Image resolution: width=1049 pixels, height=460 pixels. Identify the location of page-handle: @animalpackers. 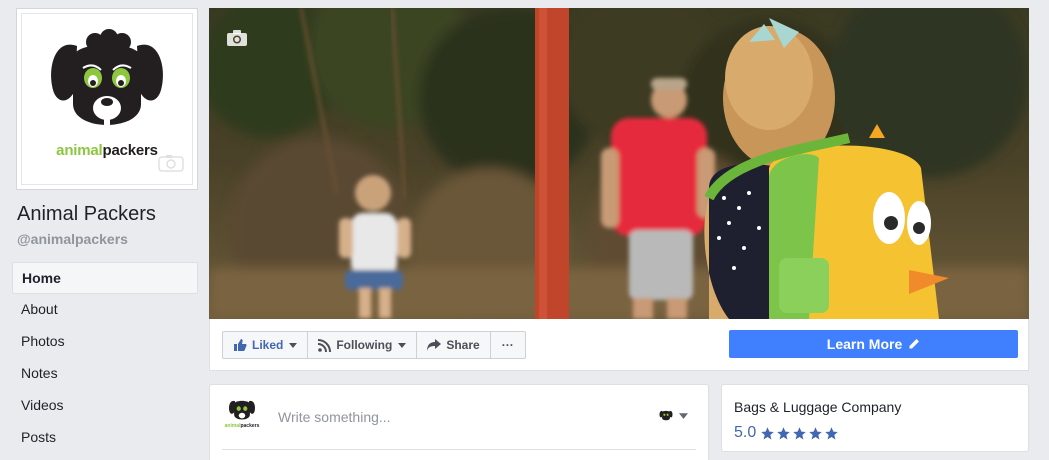
(72, 239).